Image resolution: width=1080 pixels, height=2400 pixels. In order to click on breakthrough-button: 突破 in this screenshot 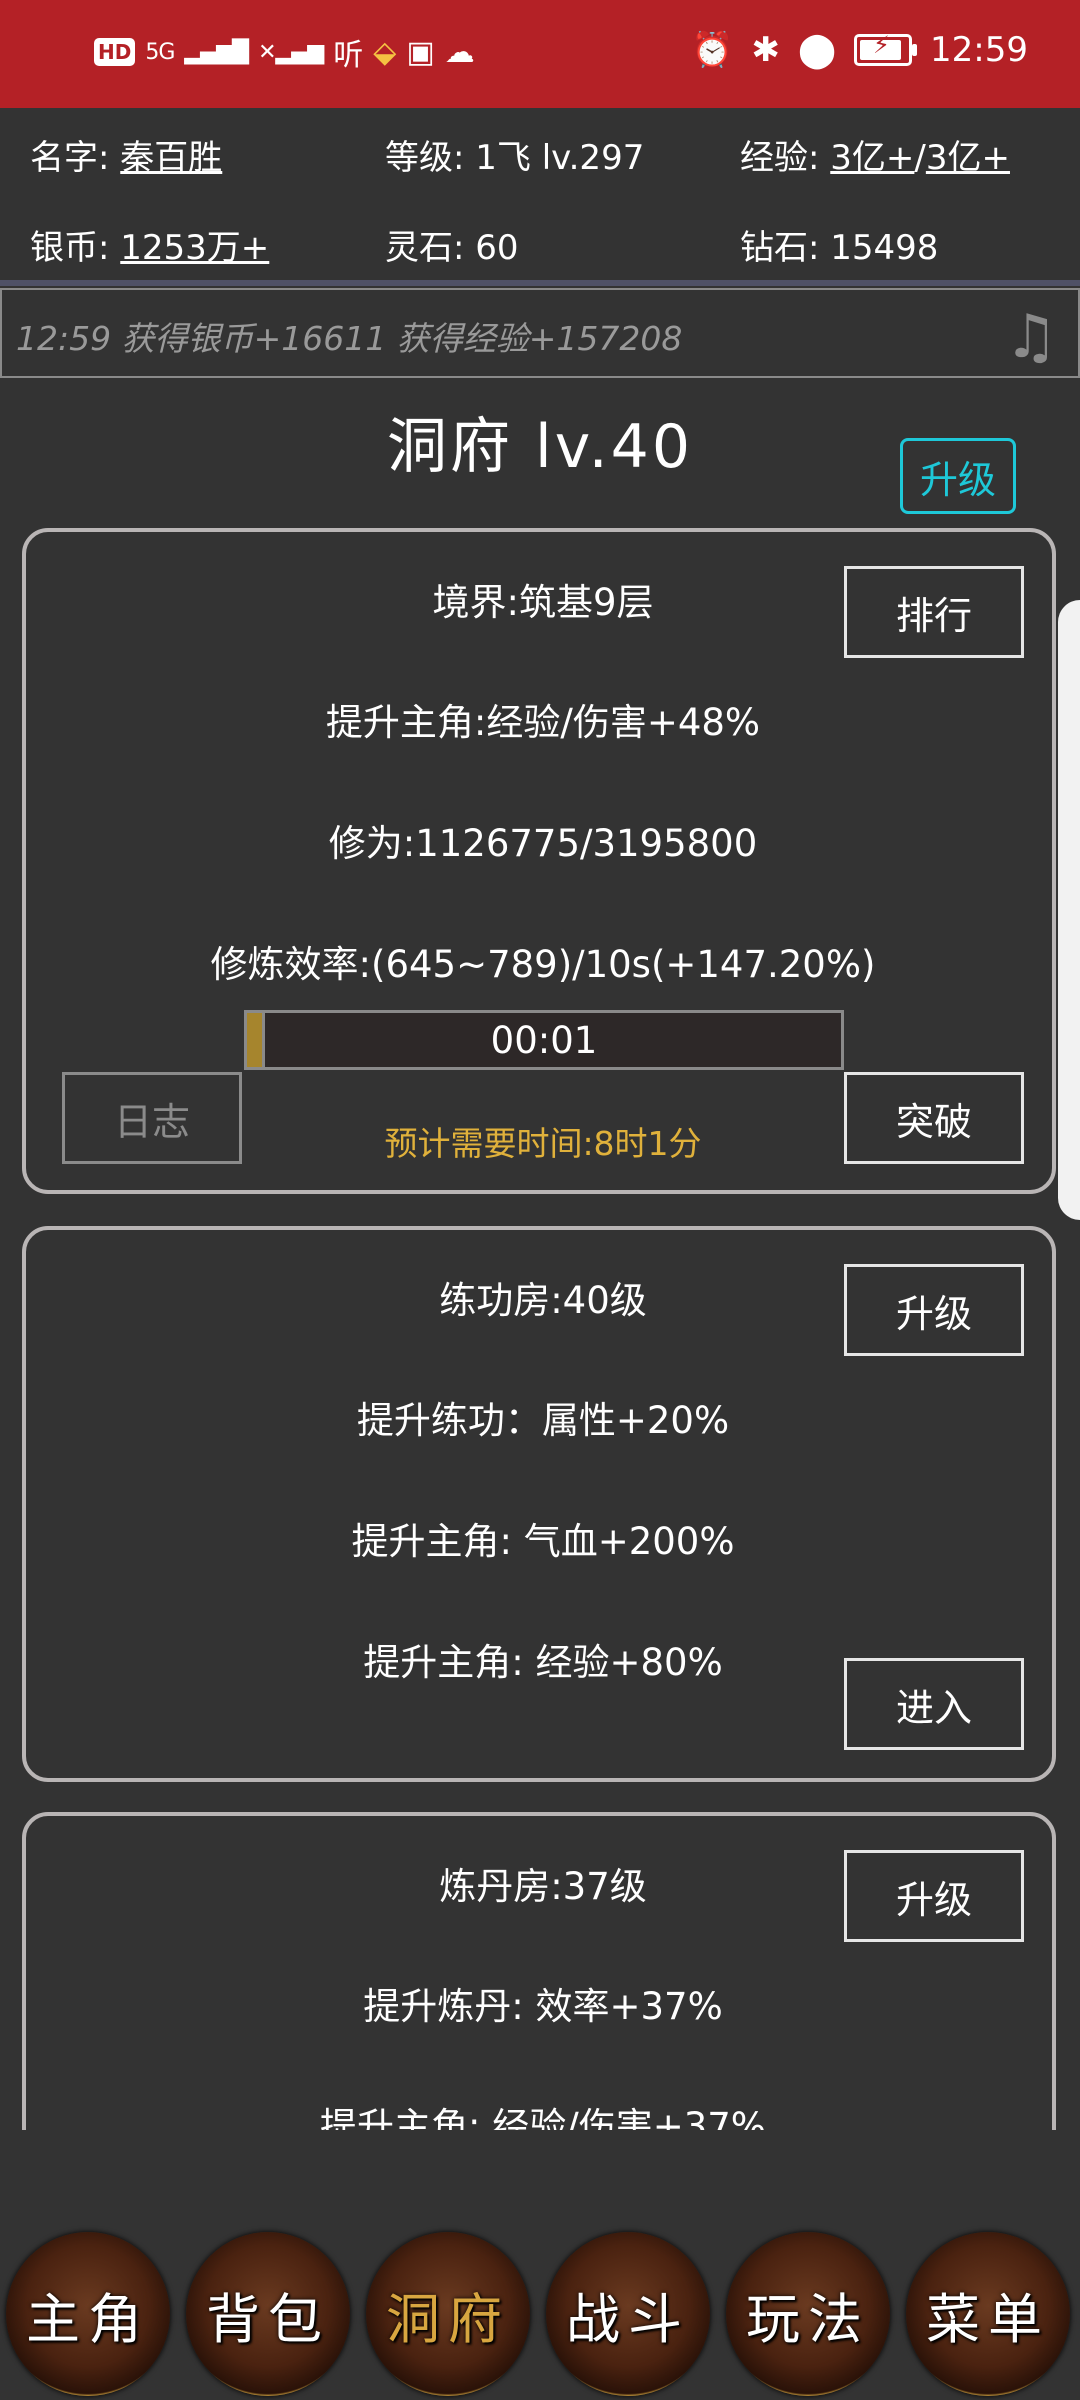, I will do `click(934, 1118)`.